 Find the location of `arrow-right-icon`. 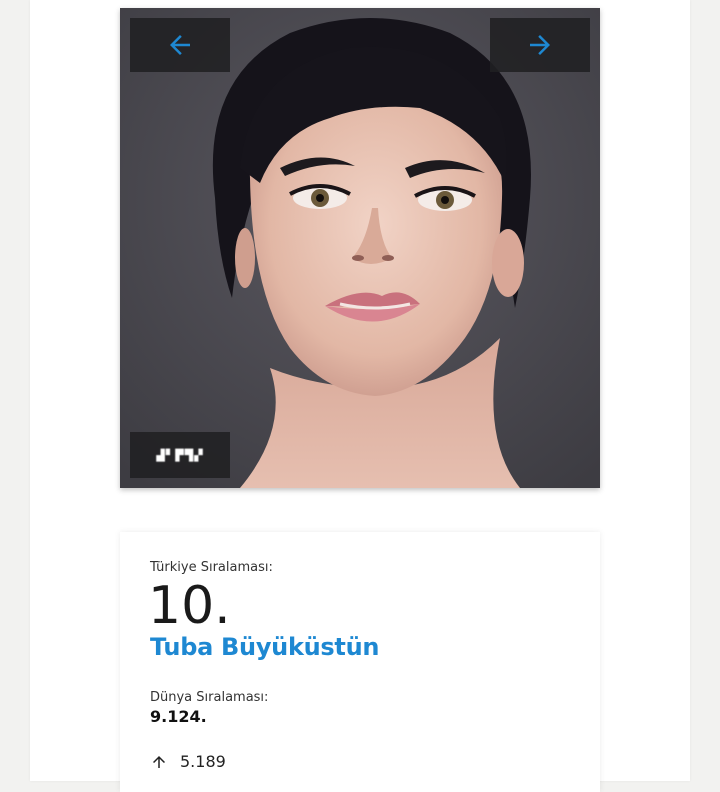

arrow-right-icon is located at coordinates (540, 45).